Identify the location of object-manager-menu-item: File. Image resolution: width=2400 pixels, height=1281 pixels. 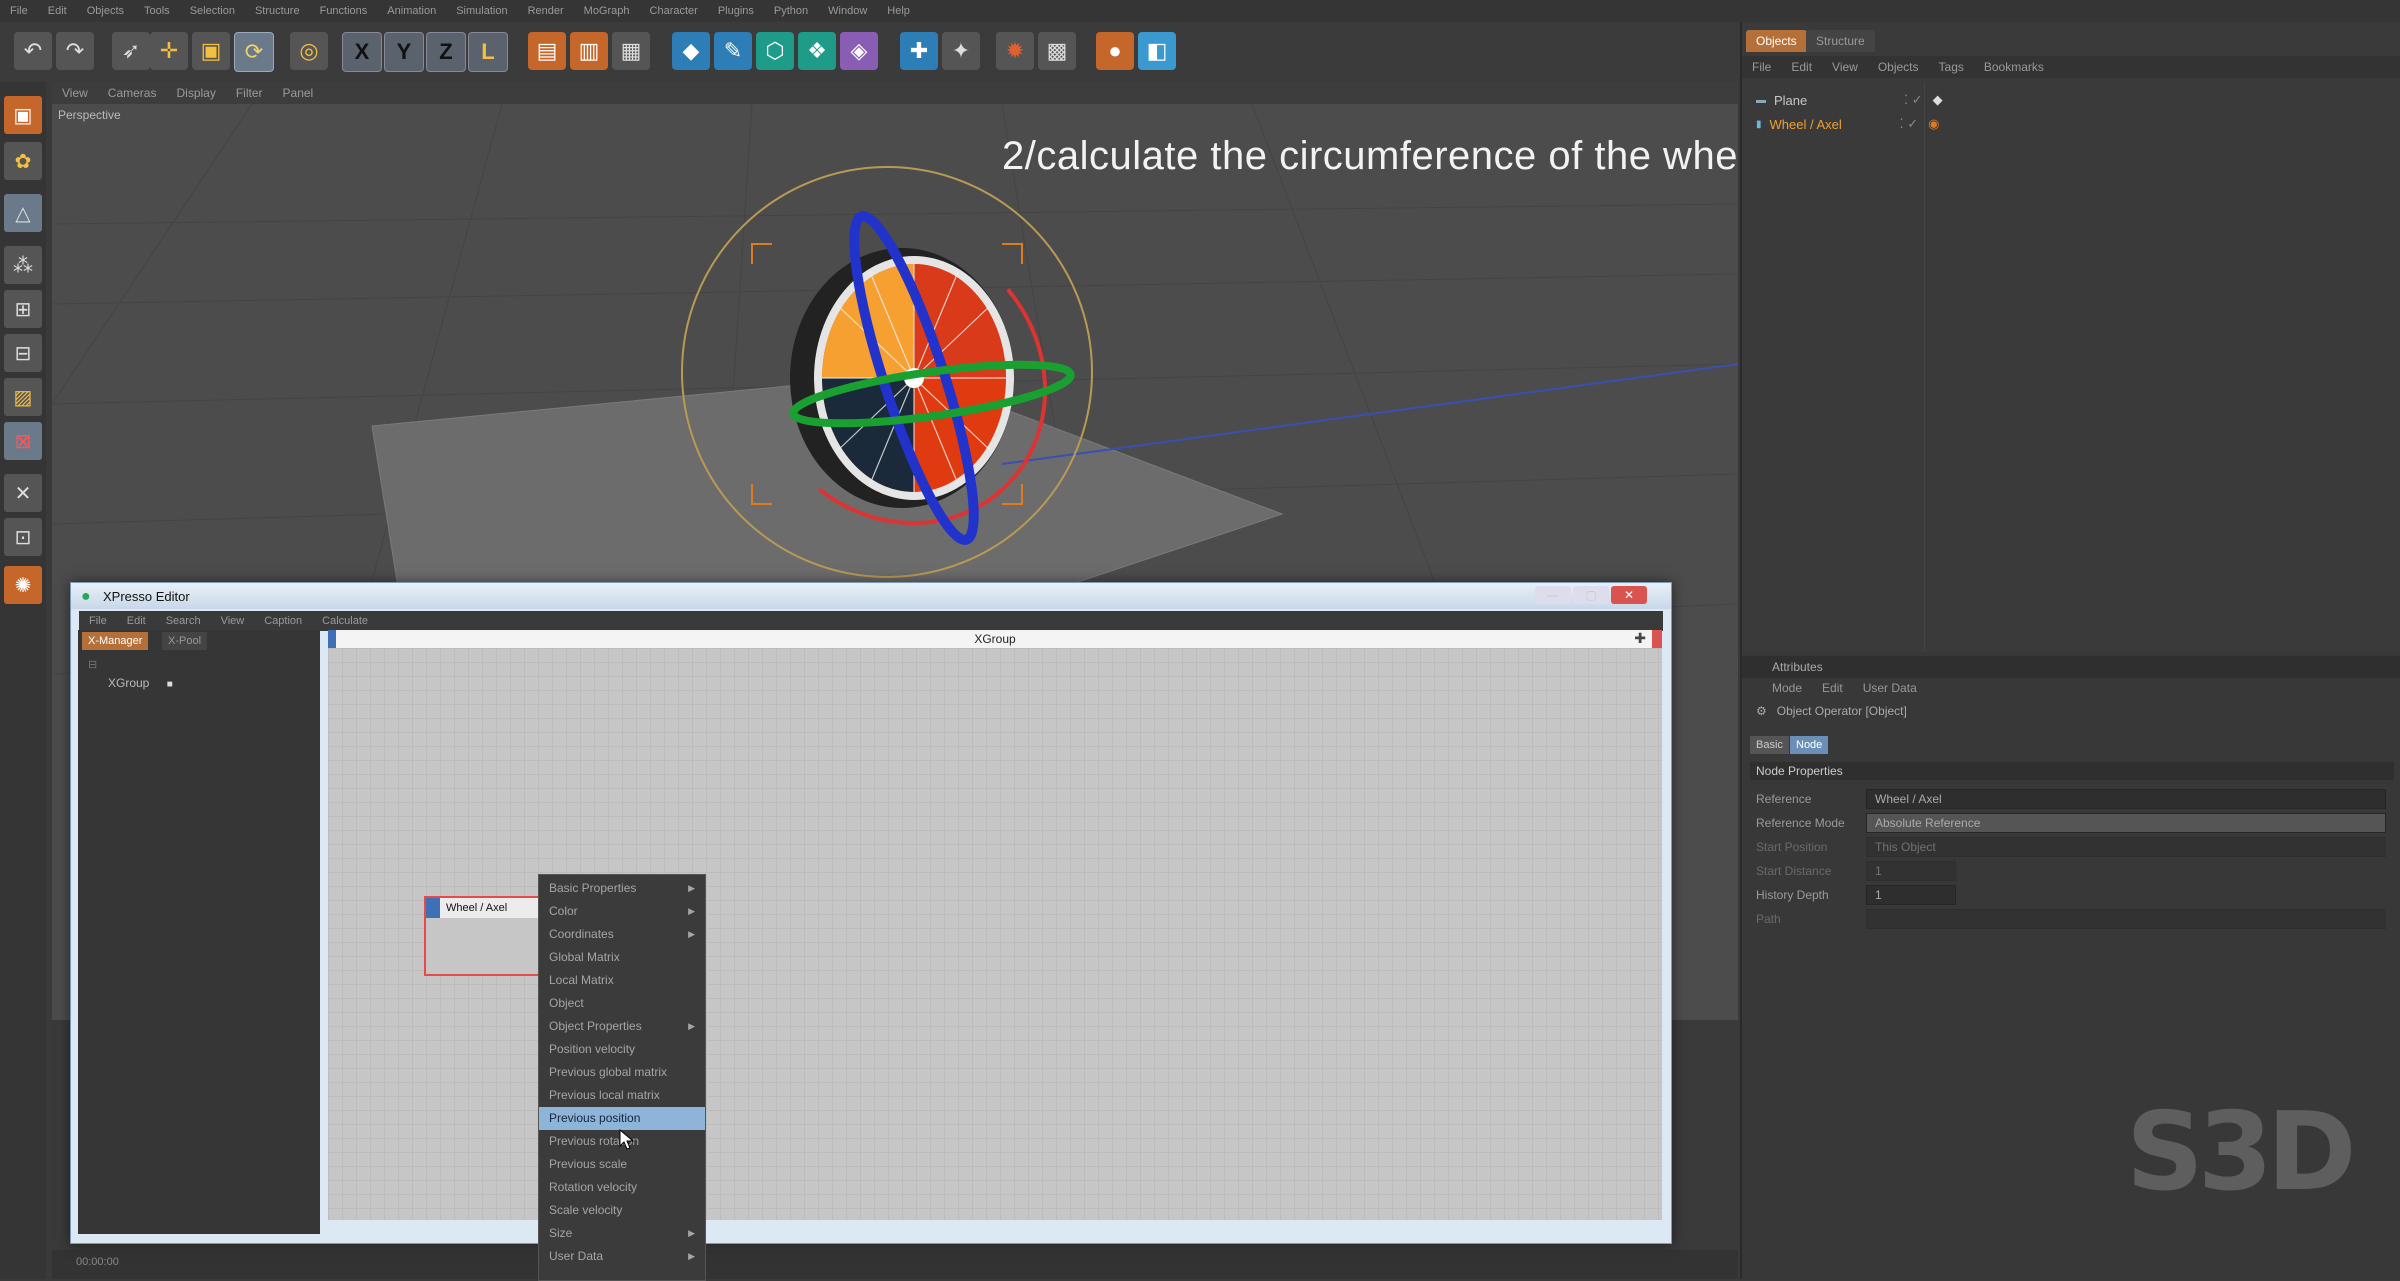
(1761, 67).